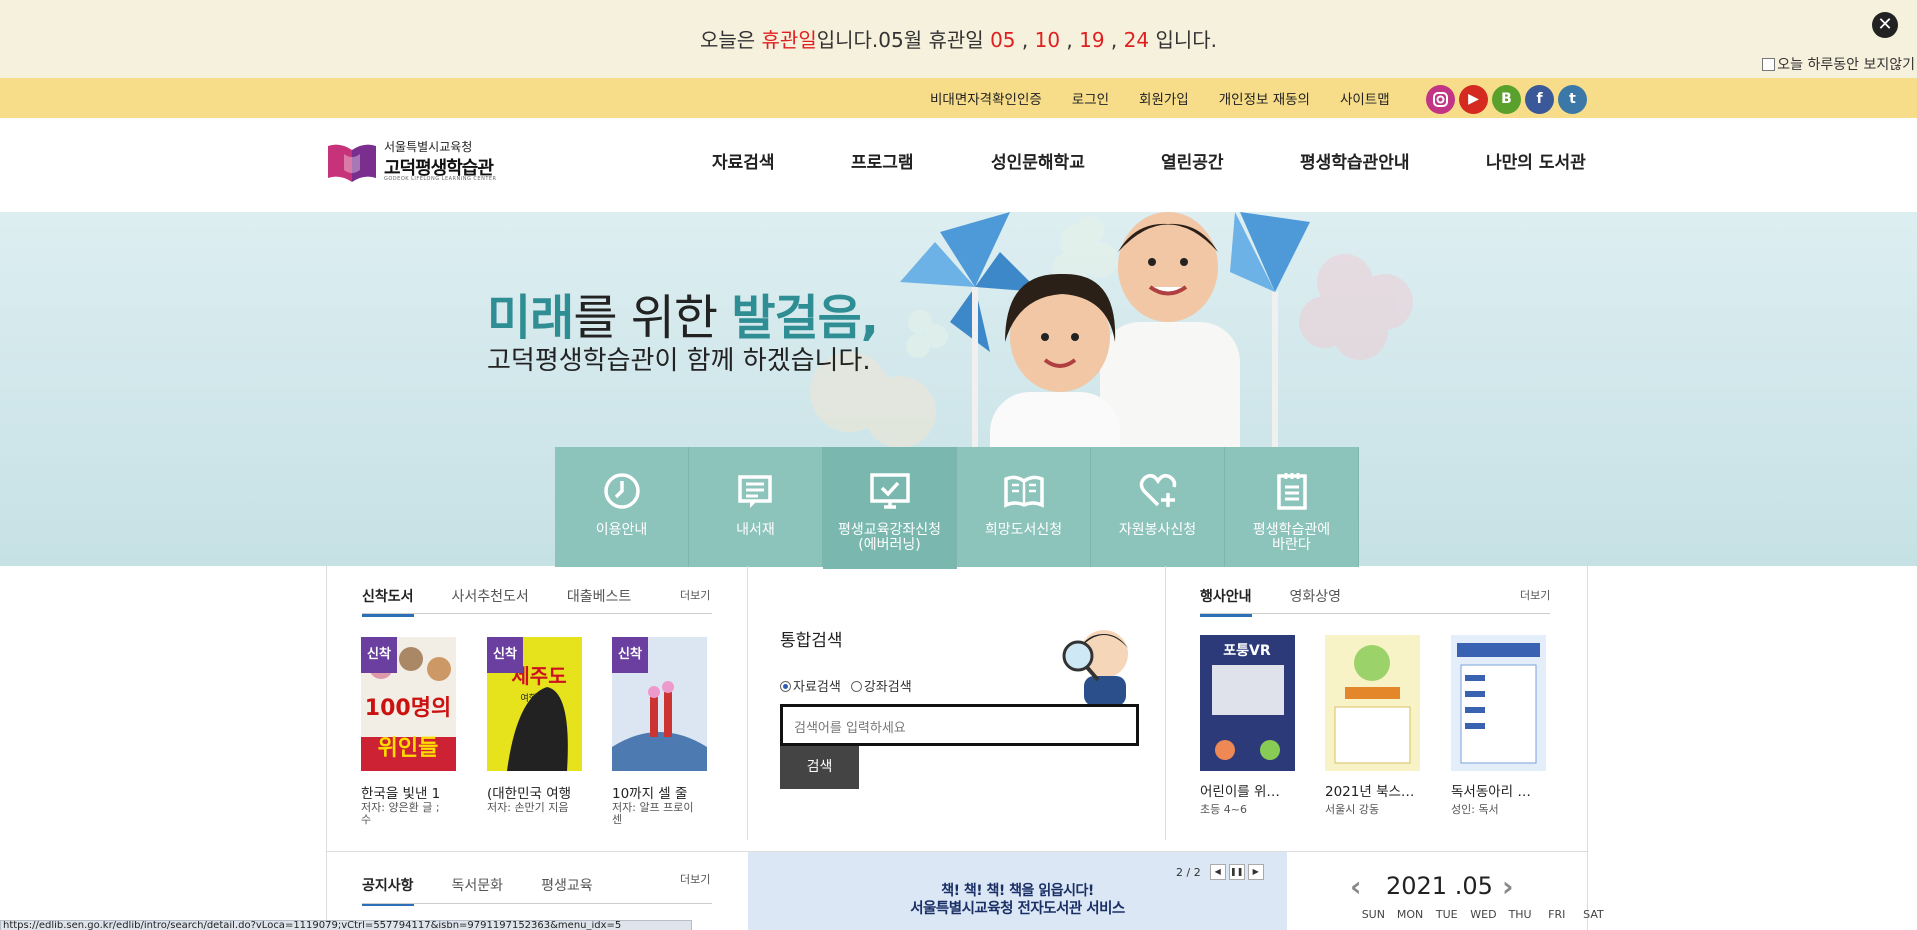  I want to click on notice-date: 24, so click(1136, 40).